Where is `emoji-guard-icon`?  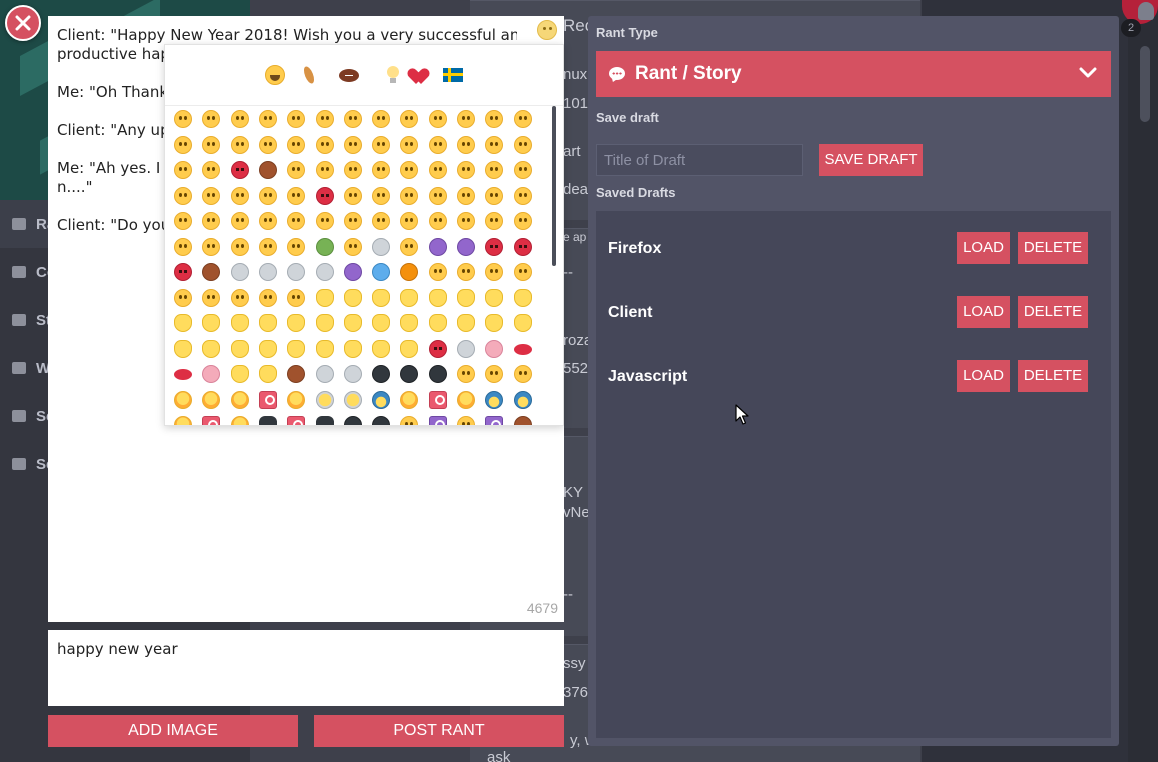 emoji-guard-icon is located at coordinates (267, 420).